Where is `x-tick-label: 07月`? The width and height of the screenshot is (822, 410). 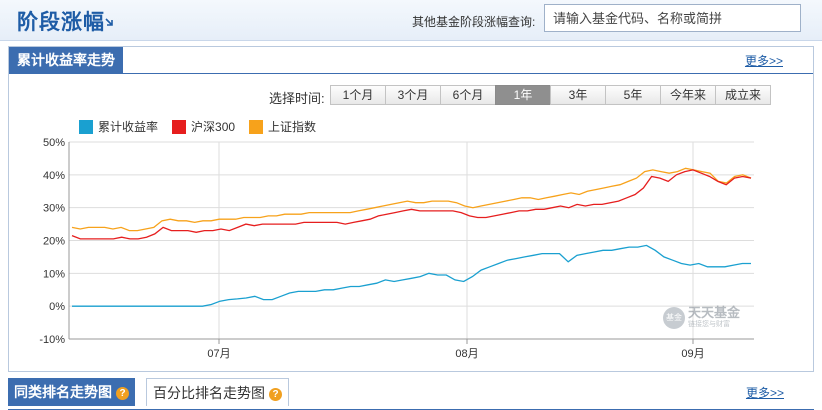 x-tick-label: 07月 is located at coordinates (218, 354).